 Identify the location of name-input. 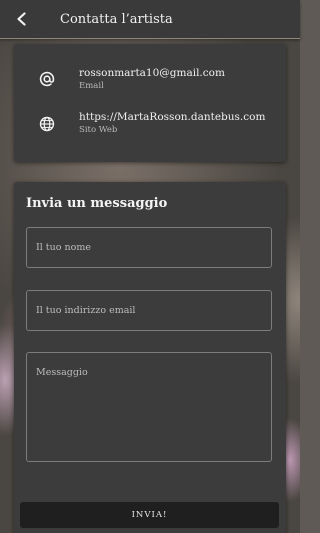
(149, 247).